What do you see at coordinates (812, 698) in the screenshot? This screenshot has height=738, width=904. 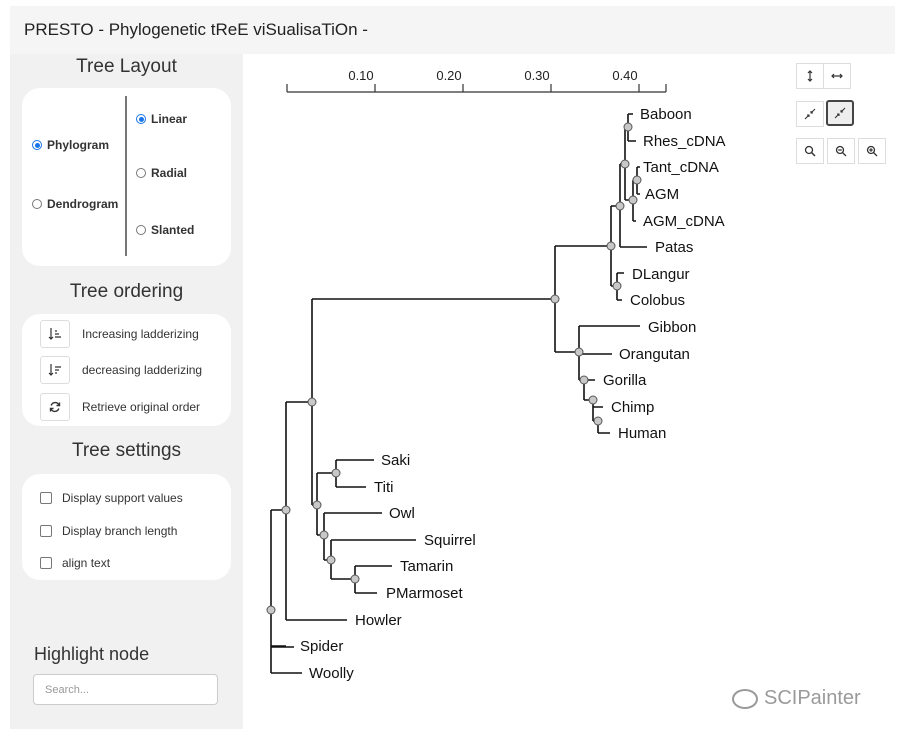 I see `watermark-text: SCIPainter` at bounding box center [812, 698].